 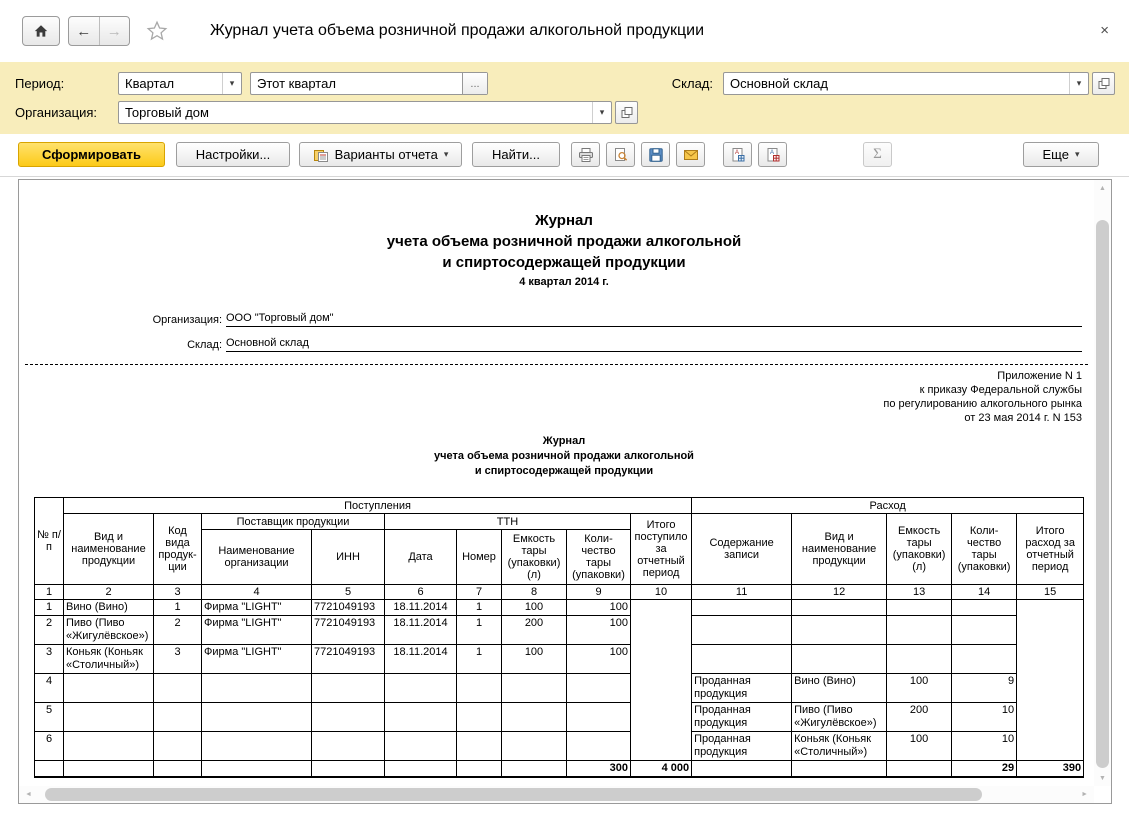 What do you see at coordinates (420, 557) in the screenshot?
I see `col-header-date: Дата` at bounding box center [420, 557].